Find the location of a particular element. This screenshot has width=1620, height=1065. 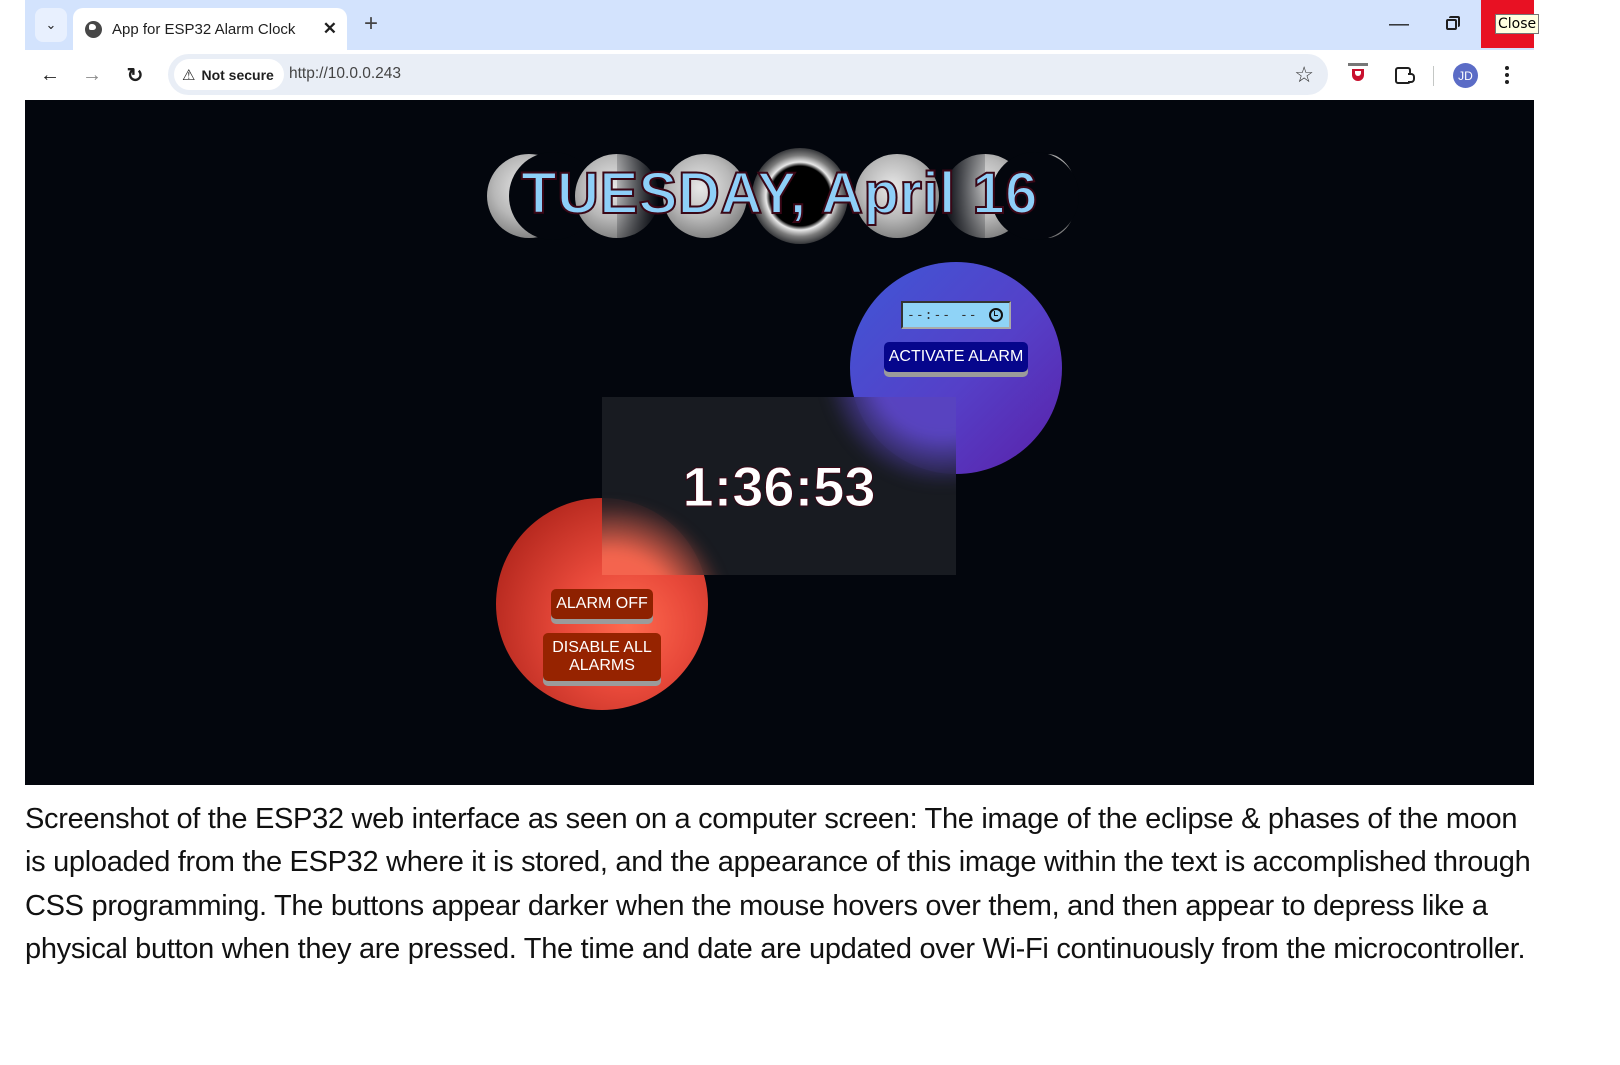

security-chip: ⚠ Not secure is located at coordinates (229, 74).